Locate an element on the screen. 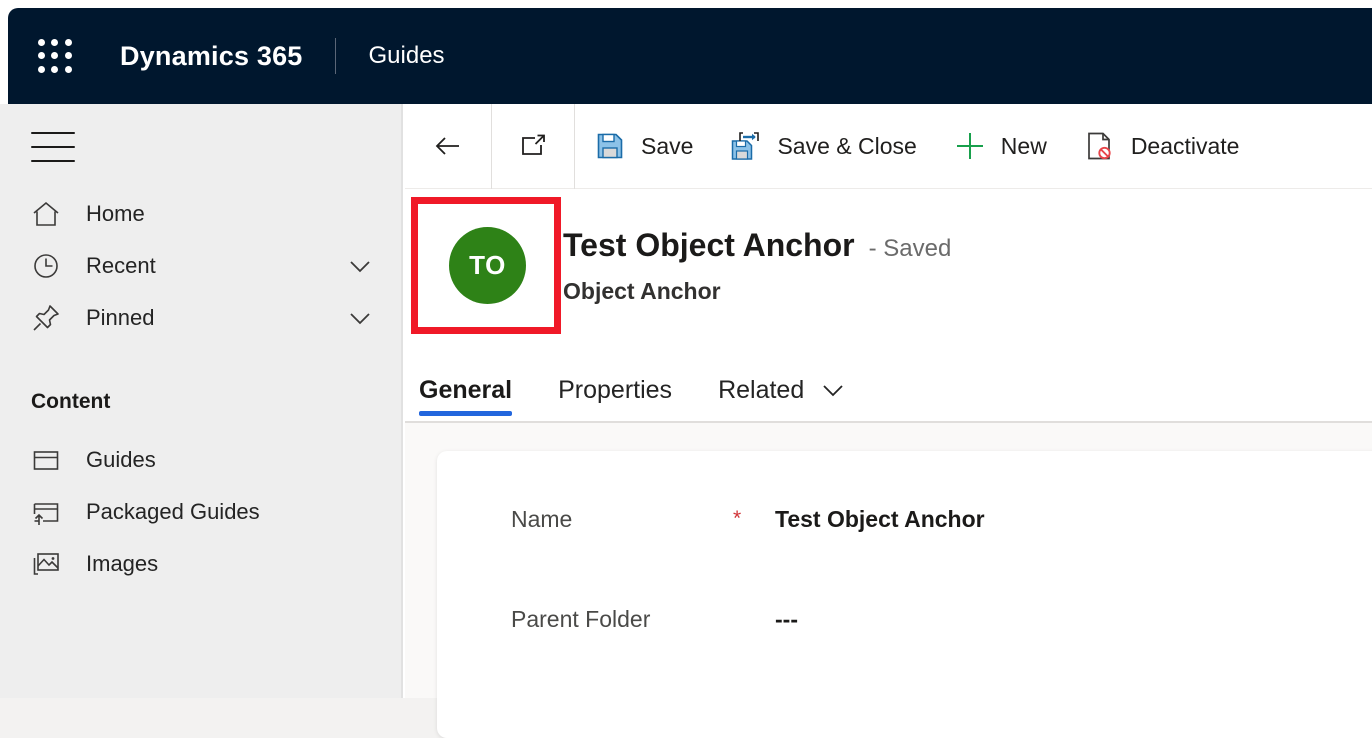  sidebar-item-packaged-guides: Packaged Guides is located at coordinates (200, 512).